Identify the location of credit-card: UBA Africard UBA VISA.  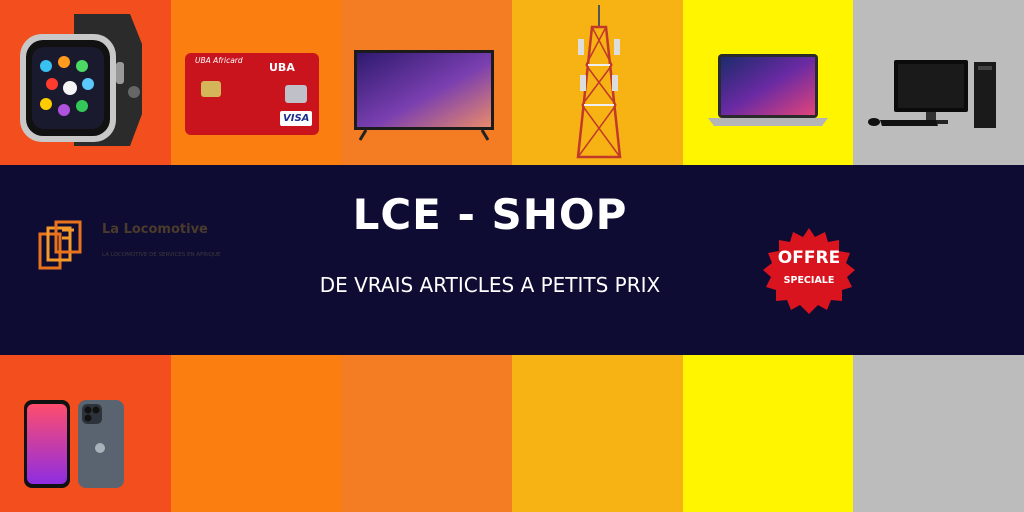
(252, 94).